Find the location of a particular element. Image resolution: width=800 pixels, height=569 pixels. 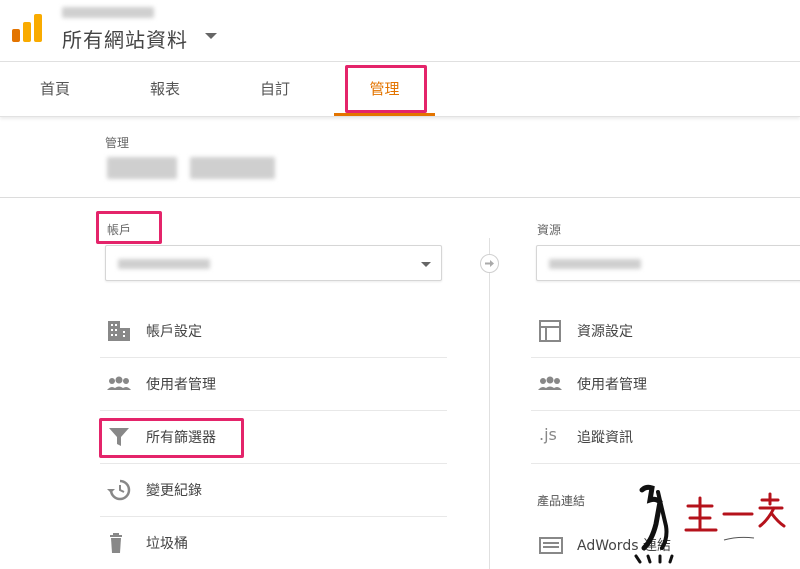

site-title: 所有網站資料 is located at coordinates (125, 38).